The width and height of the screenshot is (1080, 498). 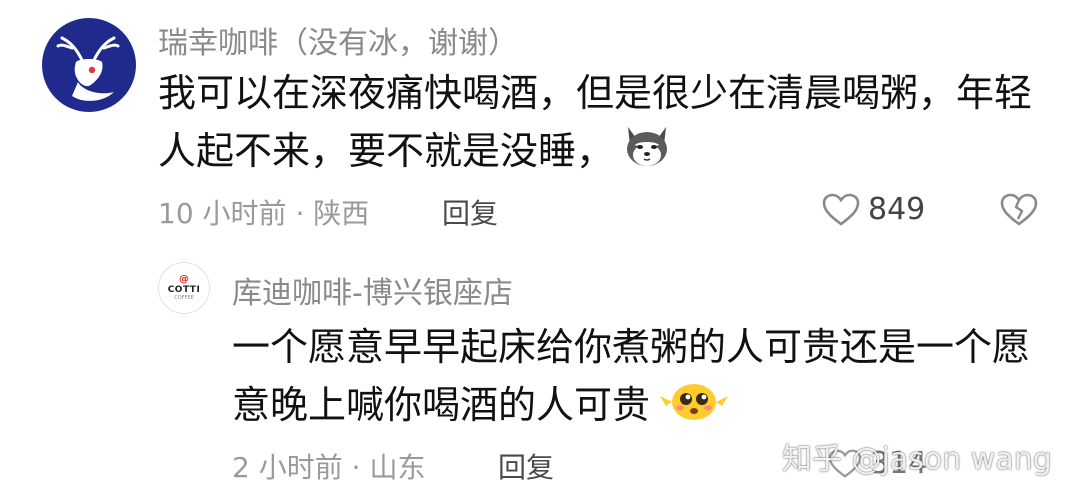 I want to click on zhihu-watermark: 知乎 @jason wang, so click(x=917, y=459).